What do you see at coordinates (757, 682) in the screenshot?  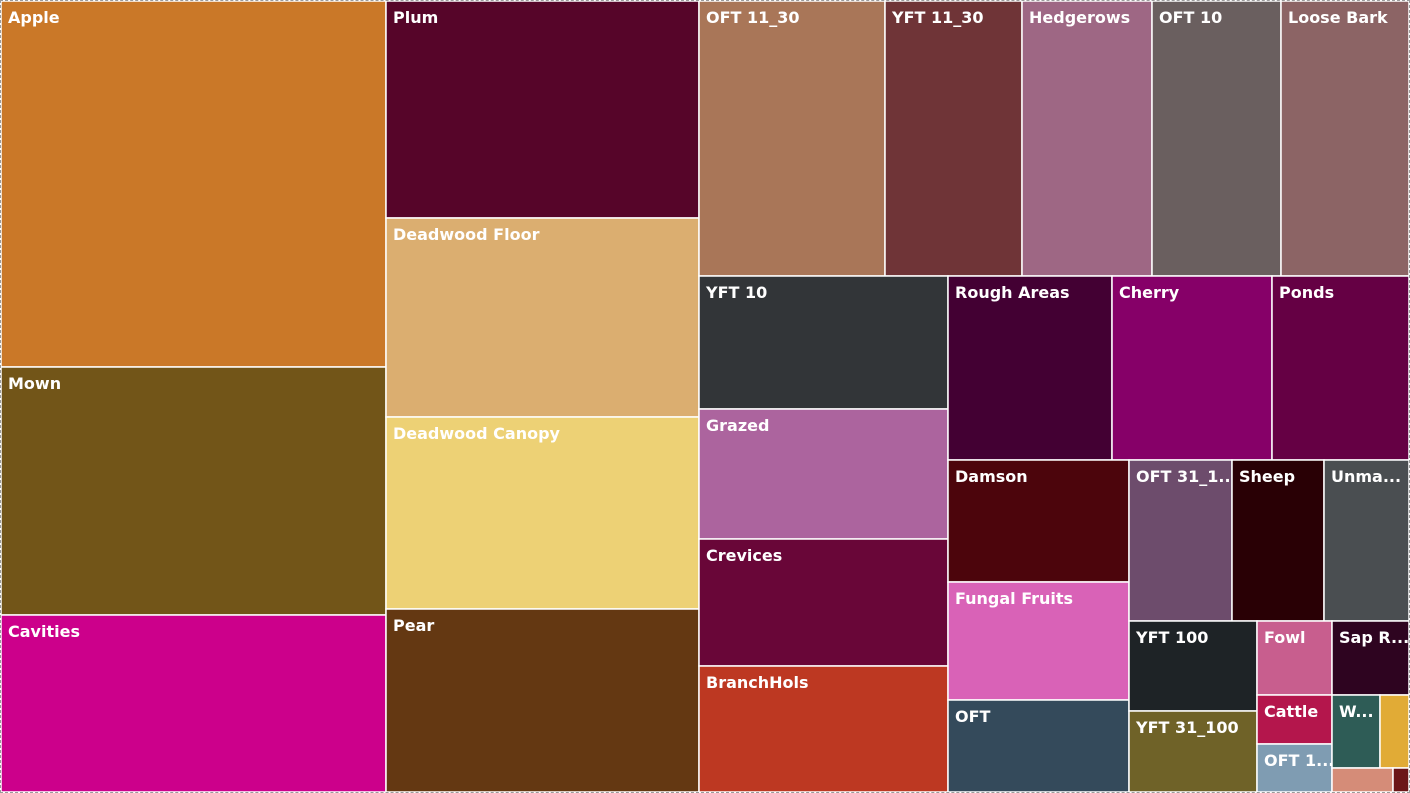 I see `treemap-label: BranchHols` at bounding box center [757, 682].